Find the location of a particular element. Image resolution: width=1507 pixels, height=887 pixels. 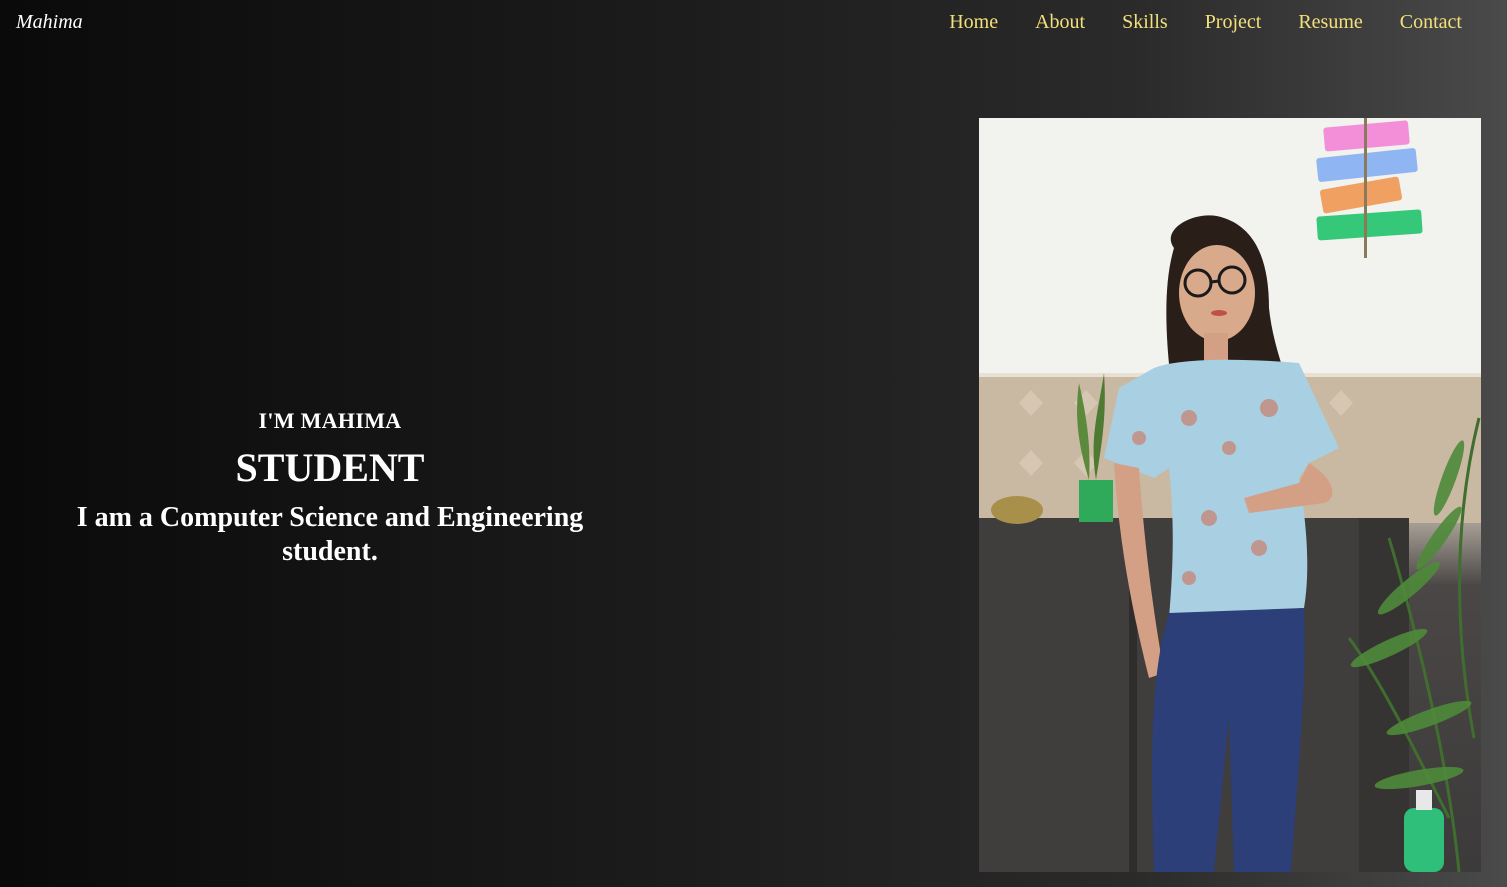

nav-link-project: Project is located at coordinates (1233, 22).